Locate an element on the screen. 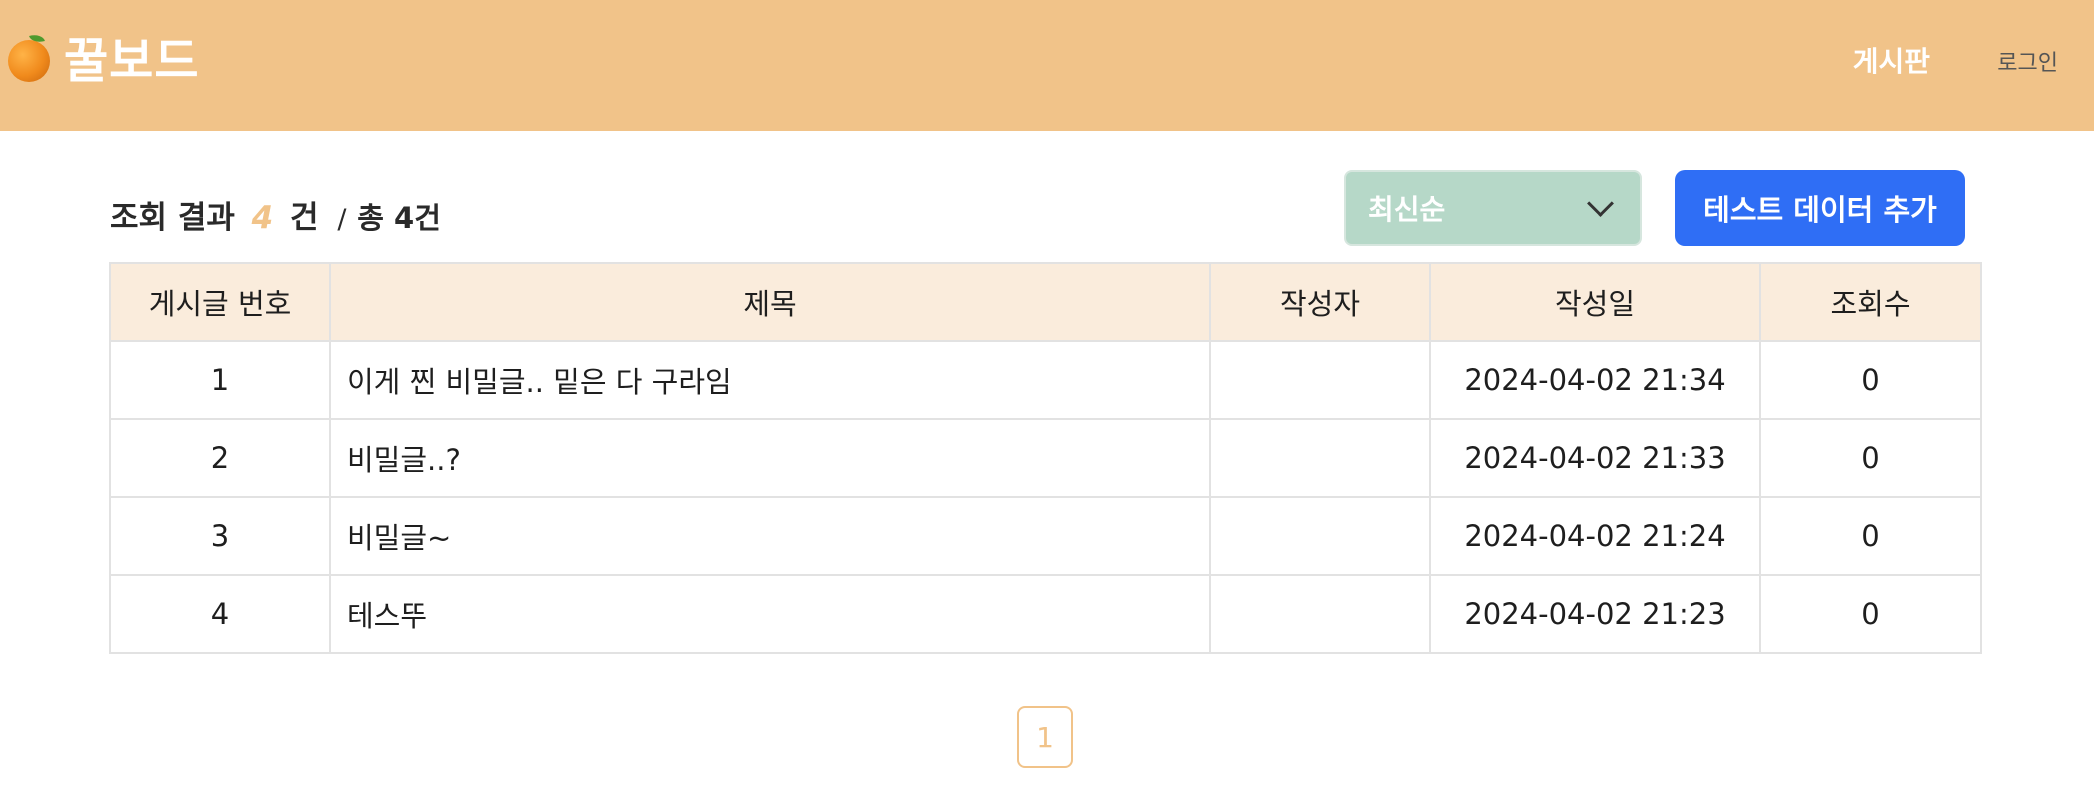 This screenshot has height=804, width=2094. nav-link-board: 게시판 is located at coordinates (1891, 60).